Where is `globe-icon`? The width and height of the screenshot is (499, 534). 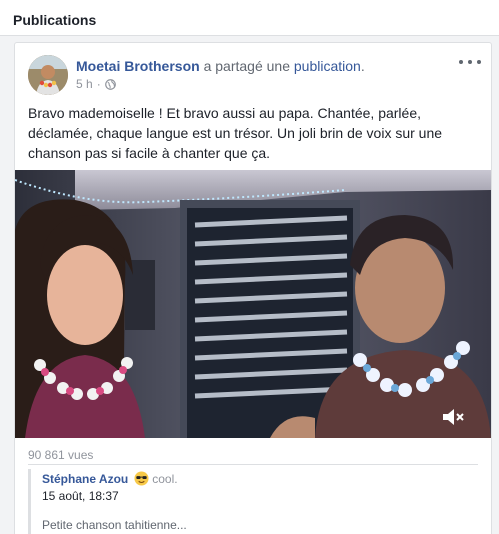 globe-icon is located at coordinates (110, 84).